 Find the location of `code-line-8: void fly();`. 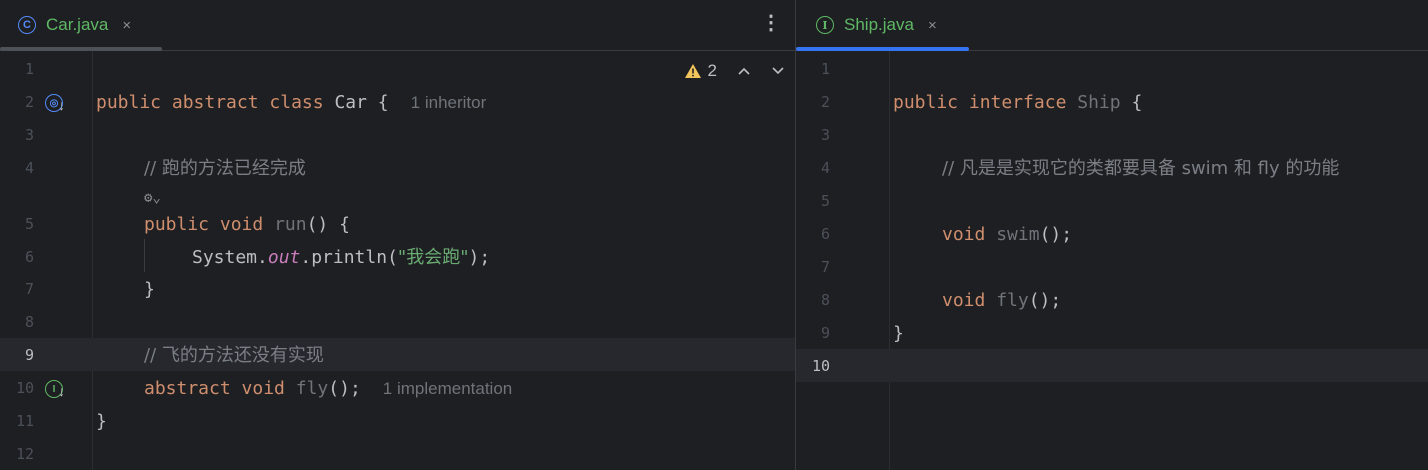

code-line-8: void fly(); is located at coordinates (1001, 300).